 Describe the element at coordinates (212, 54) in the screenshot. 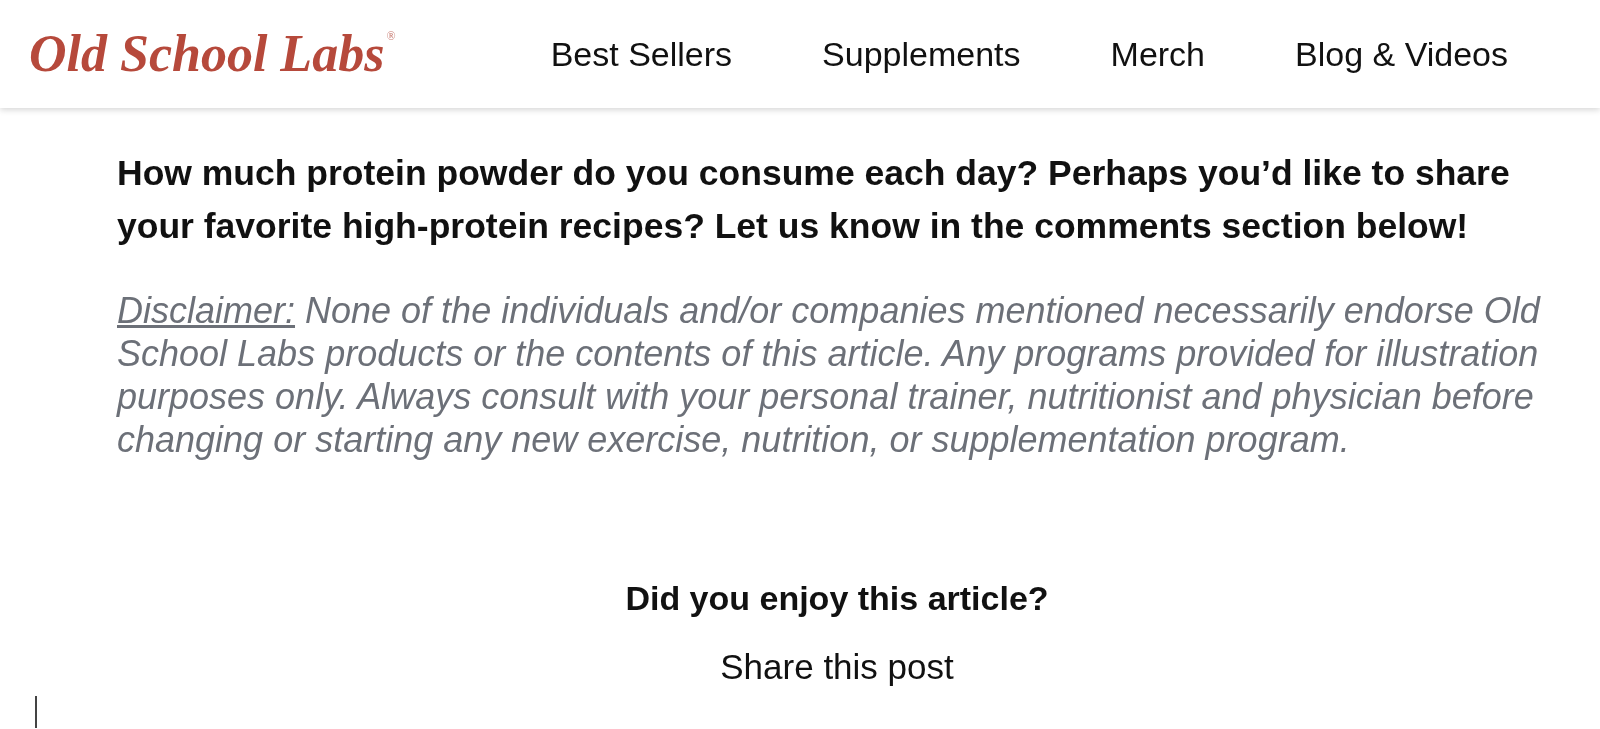

I see `logo-link: Old School Labs$^{®}$` at that location.